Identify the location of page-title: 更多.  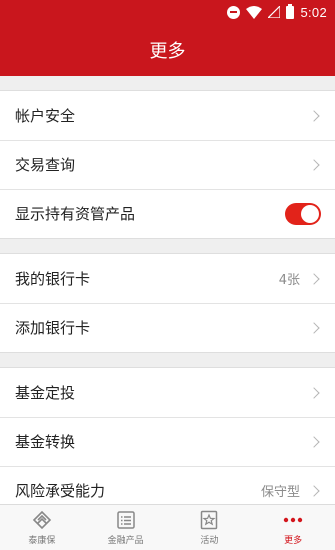
(167, 51).